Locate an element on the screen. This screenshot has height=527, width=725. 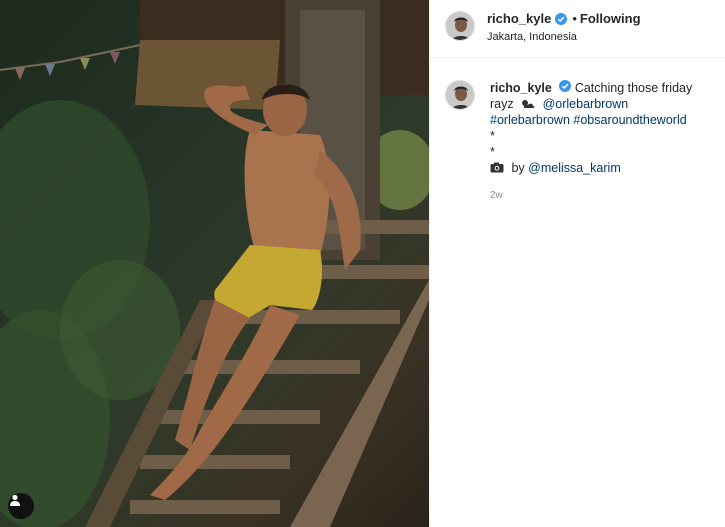
camera-icon is located at coordinates (497, 167).